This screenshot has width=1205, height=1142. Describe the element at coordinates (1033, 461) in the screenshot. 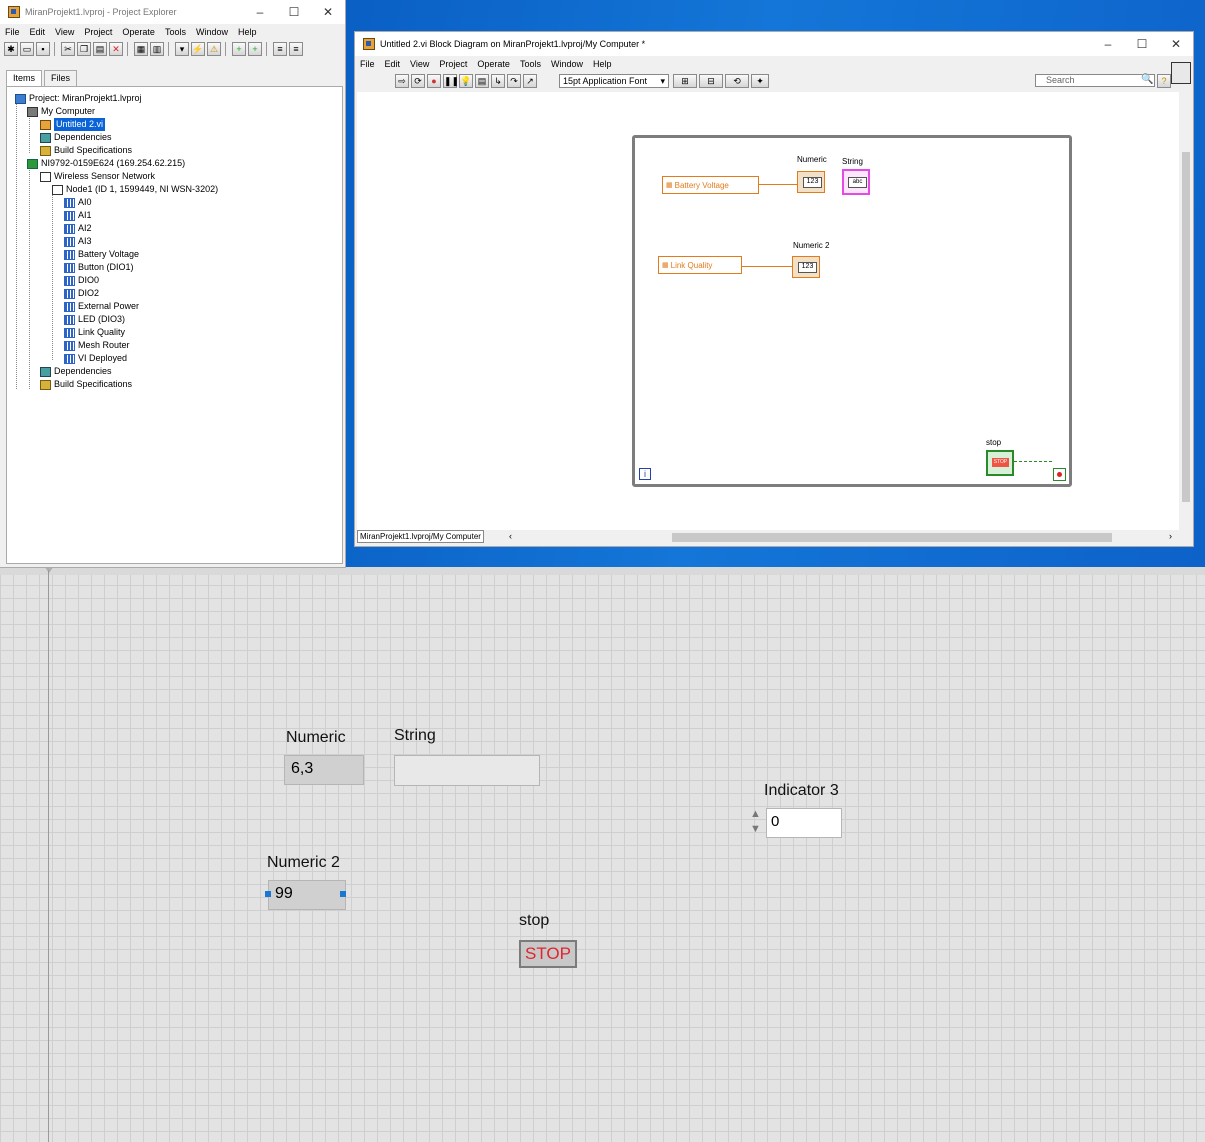

I see `boolean-wire` at that location.